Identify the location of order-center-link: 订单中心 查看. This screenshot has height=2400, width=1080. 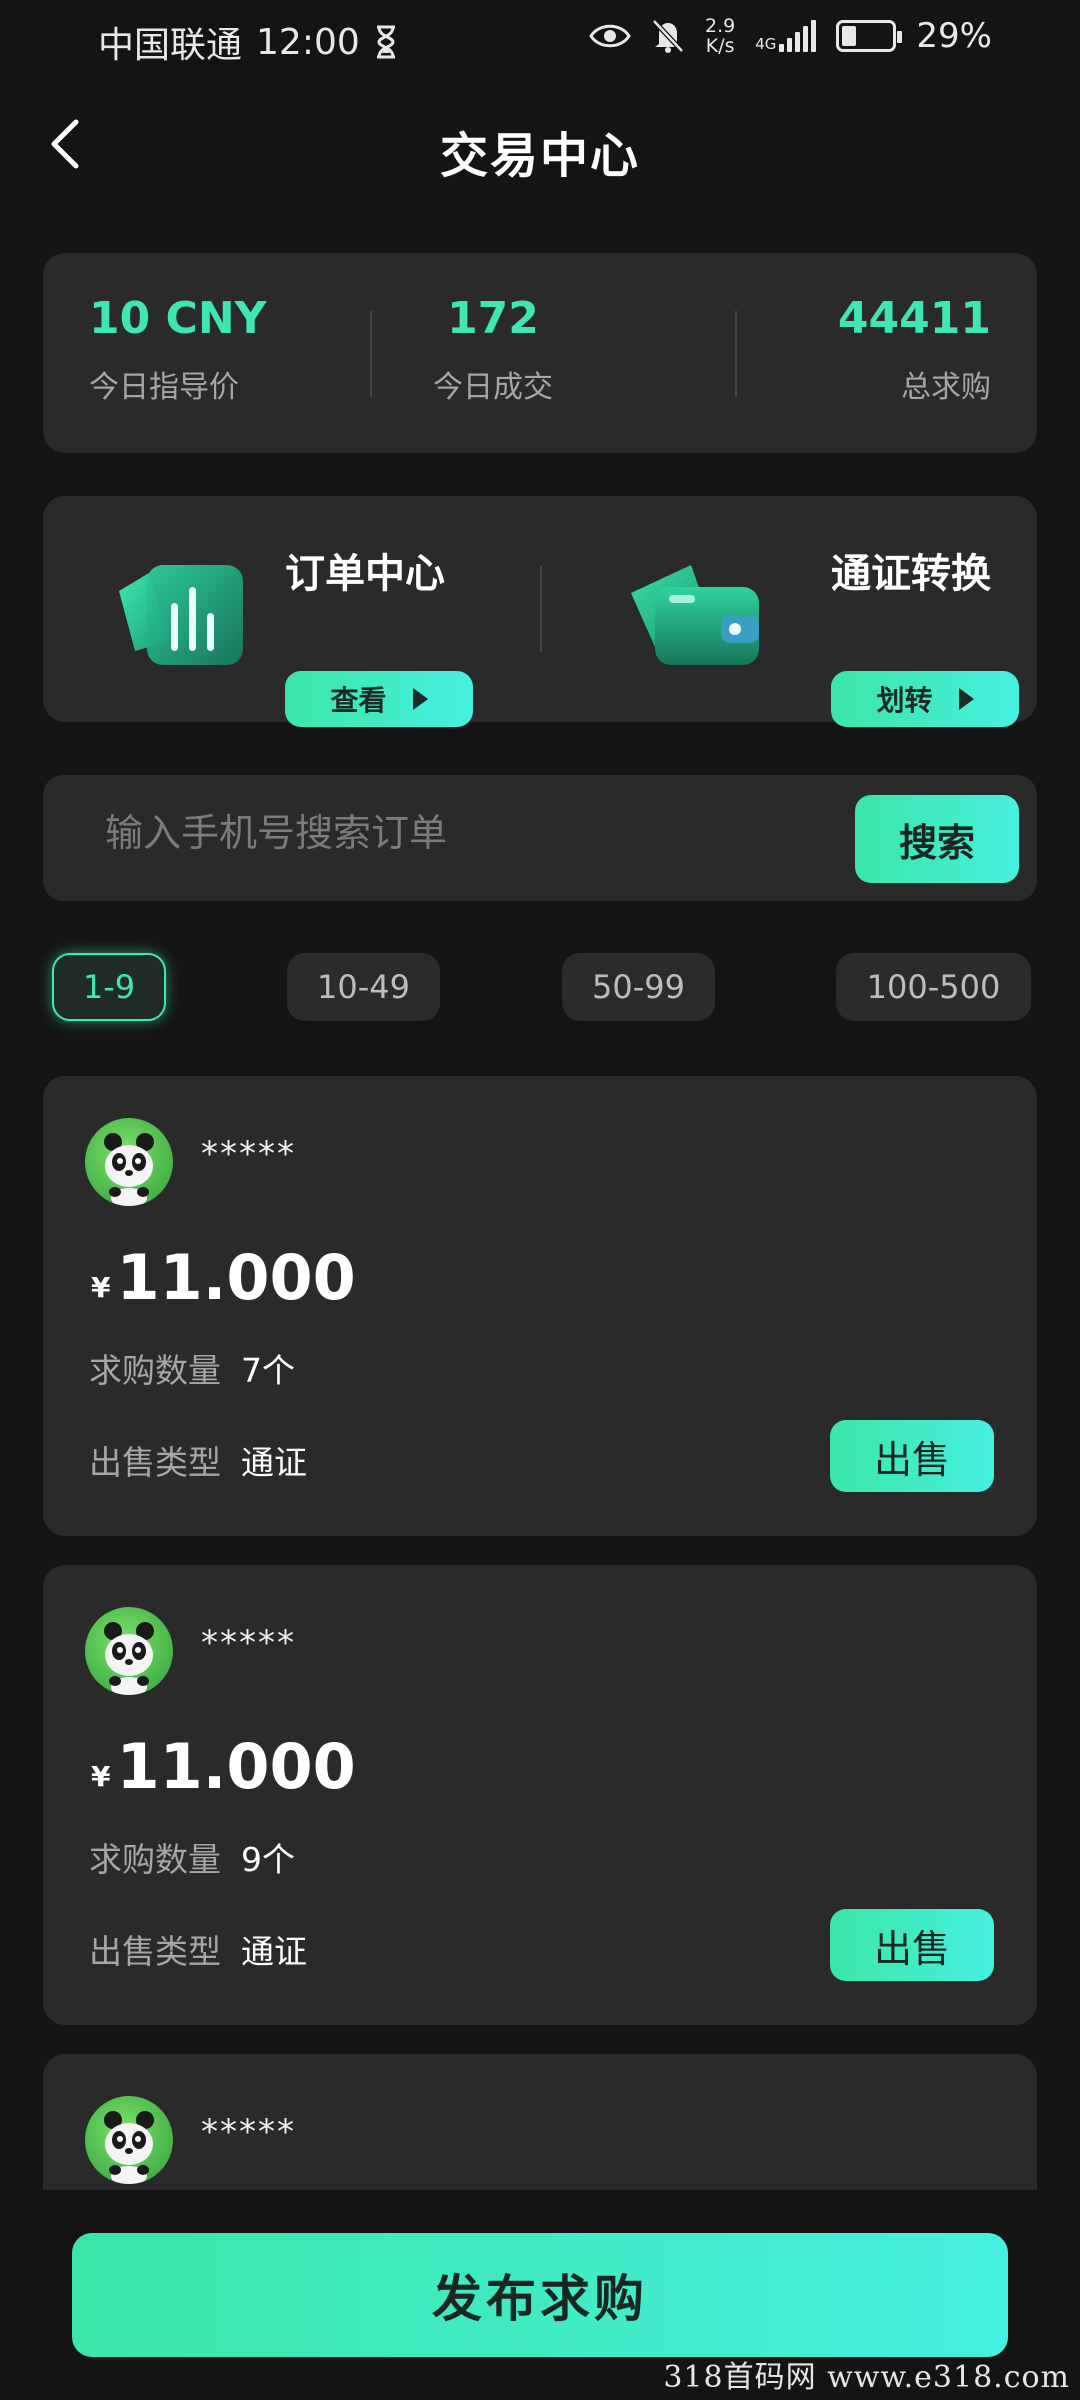
(309, 634).